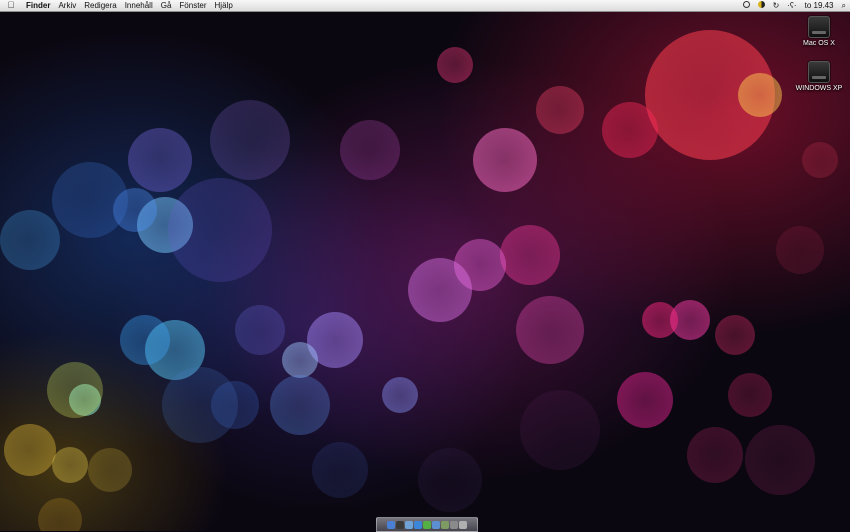 The width and height of the screenshot is (850, 532). Describe the element at coordinates (418, 524) in the screenshot. I see `safari-icon` at that location.